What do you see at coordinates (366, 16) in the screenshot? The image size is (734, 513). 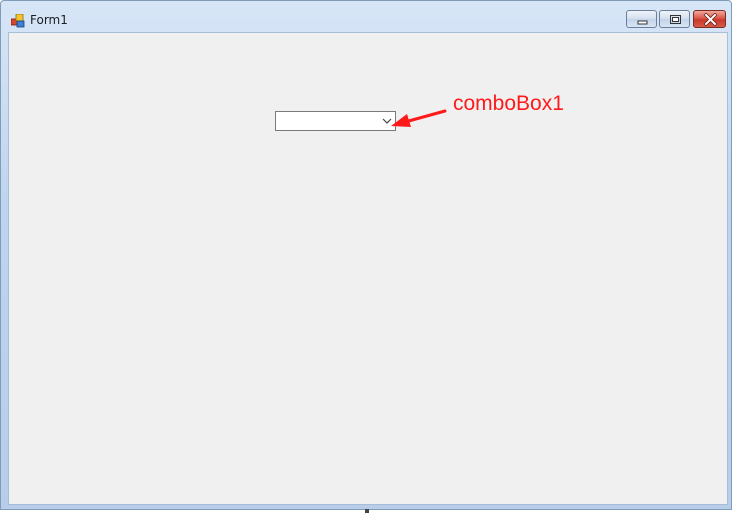 I see `title-bar: Form1` at bounding box center [366, 16].